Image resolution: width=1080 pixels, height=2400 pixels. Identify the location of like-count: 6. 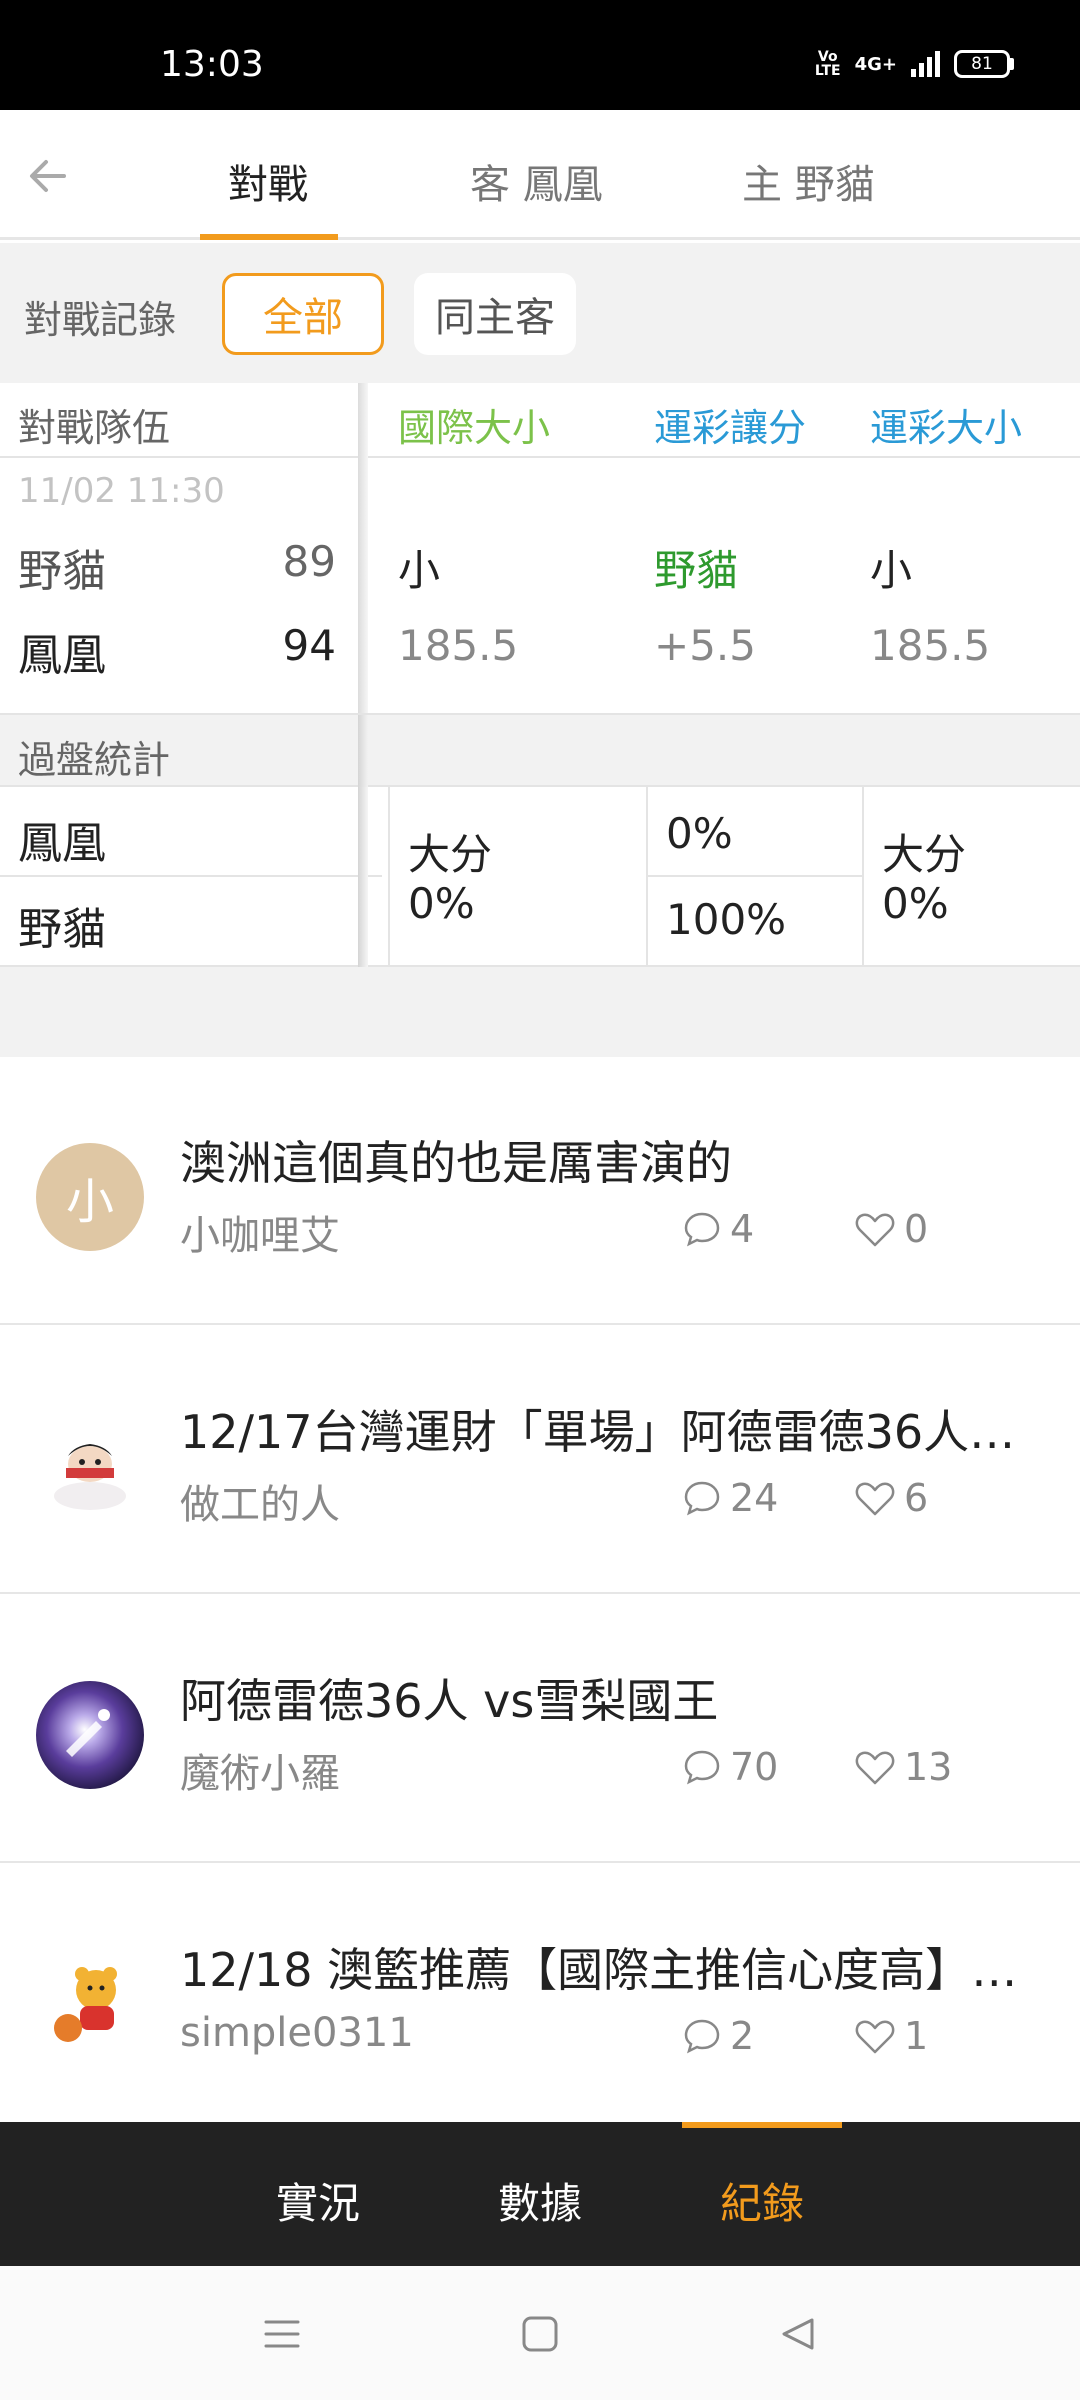
(891, 1498).